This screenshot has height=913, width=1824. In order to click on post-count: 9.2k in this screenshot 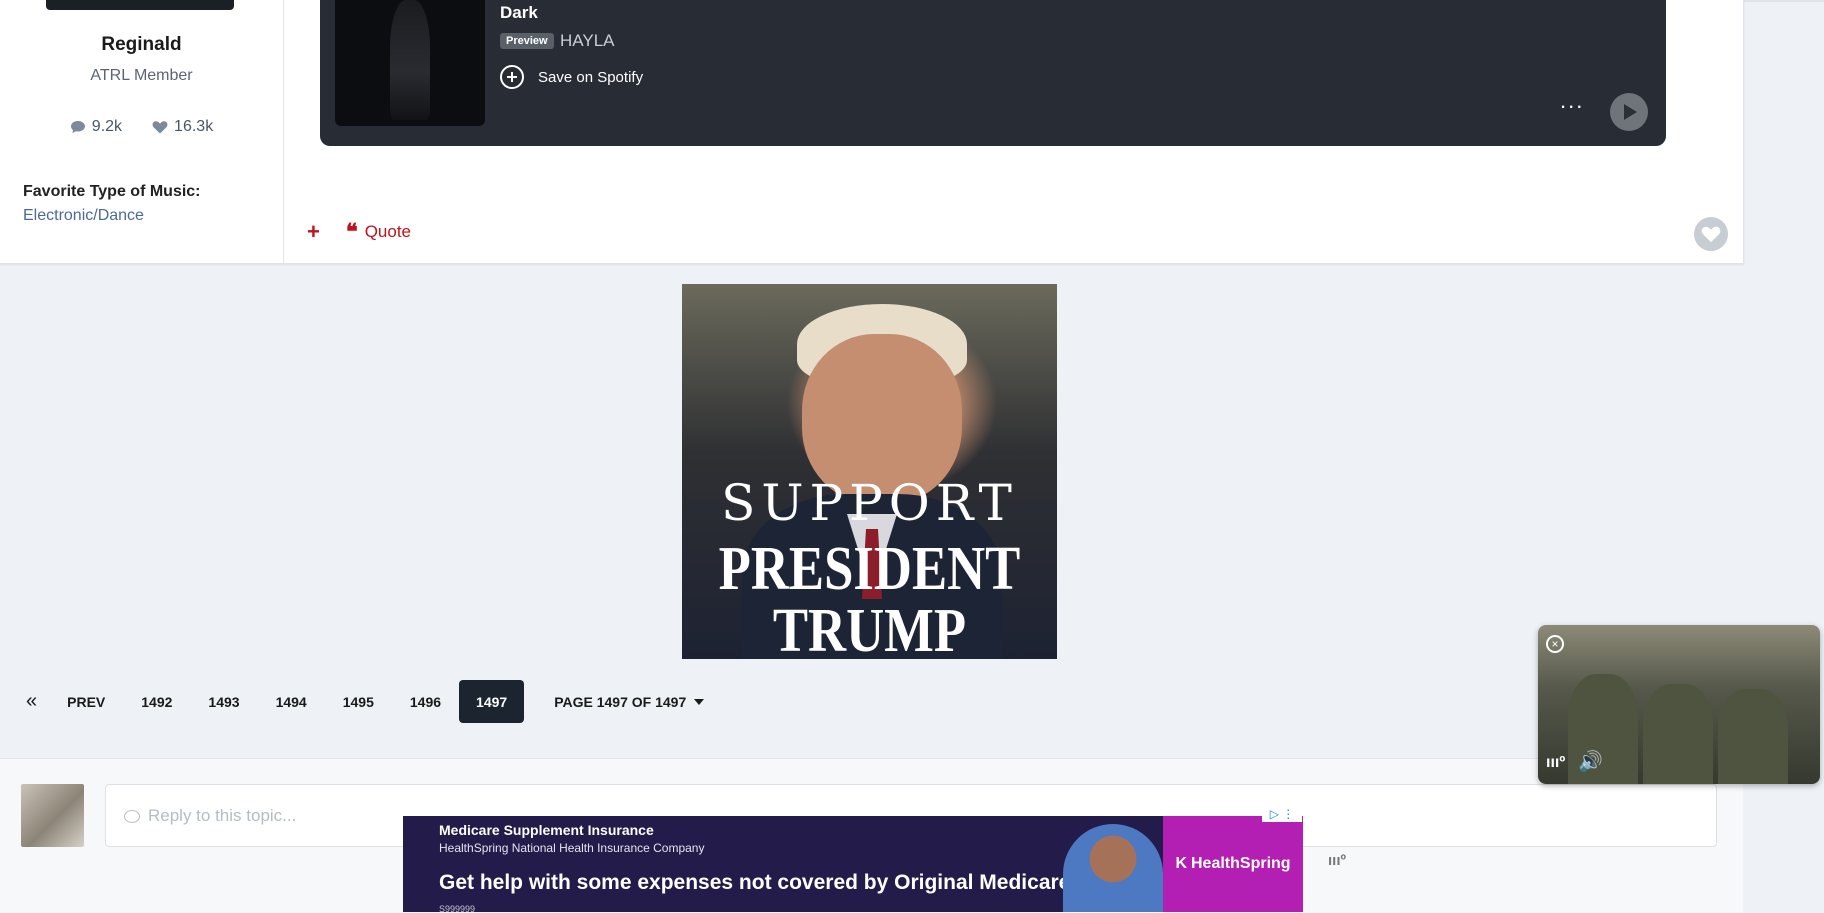, I will do `click(96, 127)`.